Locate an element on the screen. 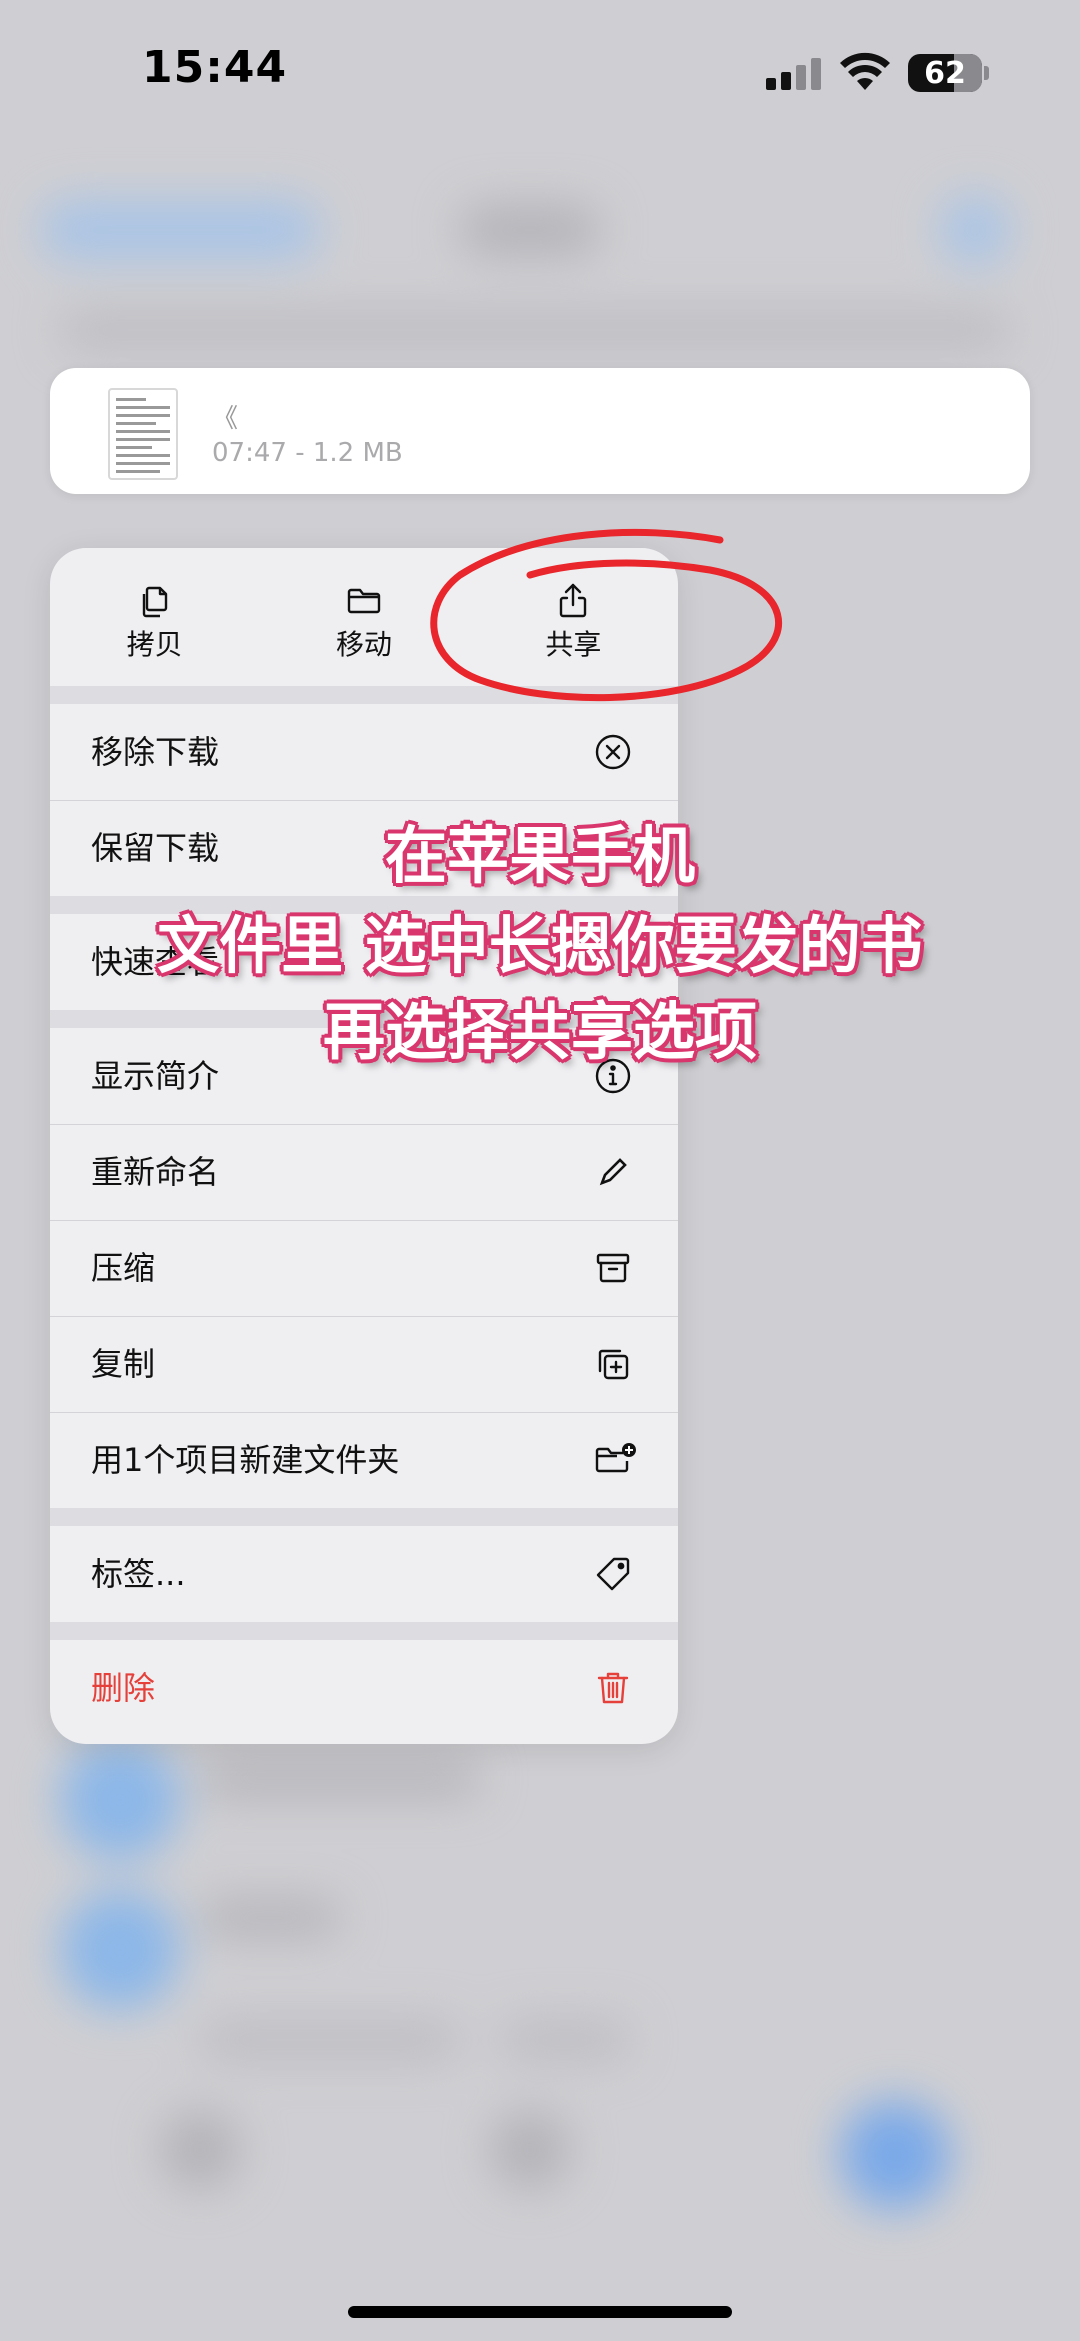 The image size is (1080, 2341). copy-label: 拷贝 is located at coordinates (154, 644).